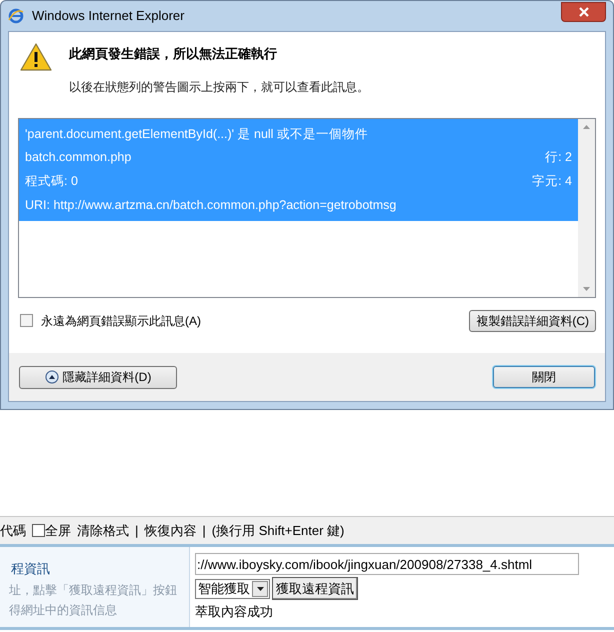 The width and height of the screenshot is (614, 632). I want to click on mode-select: 智能獲取, so click(232, 588).